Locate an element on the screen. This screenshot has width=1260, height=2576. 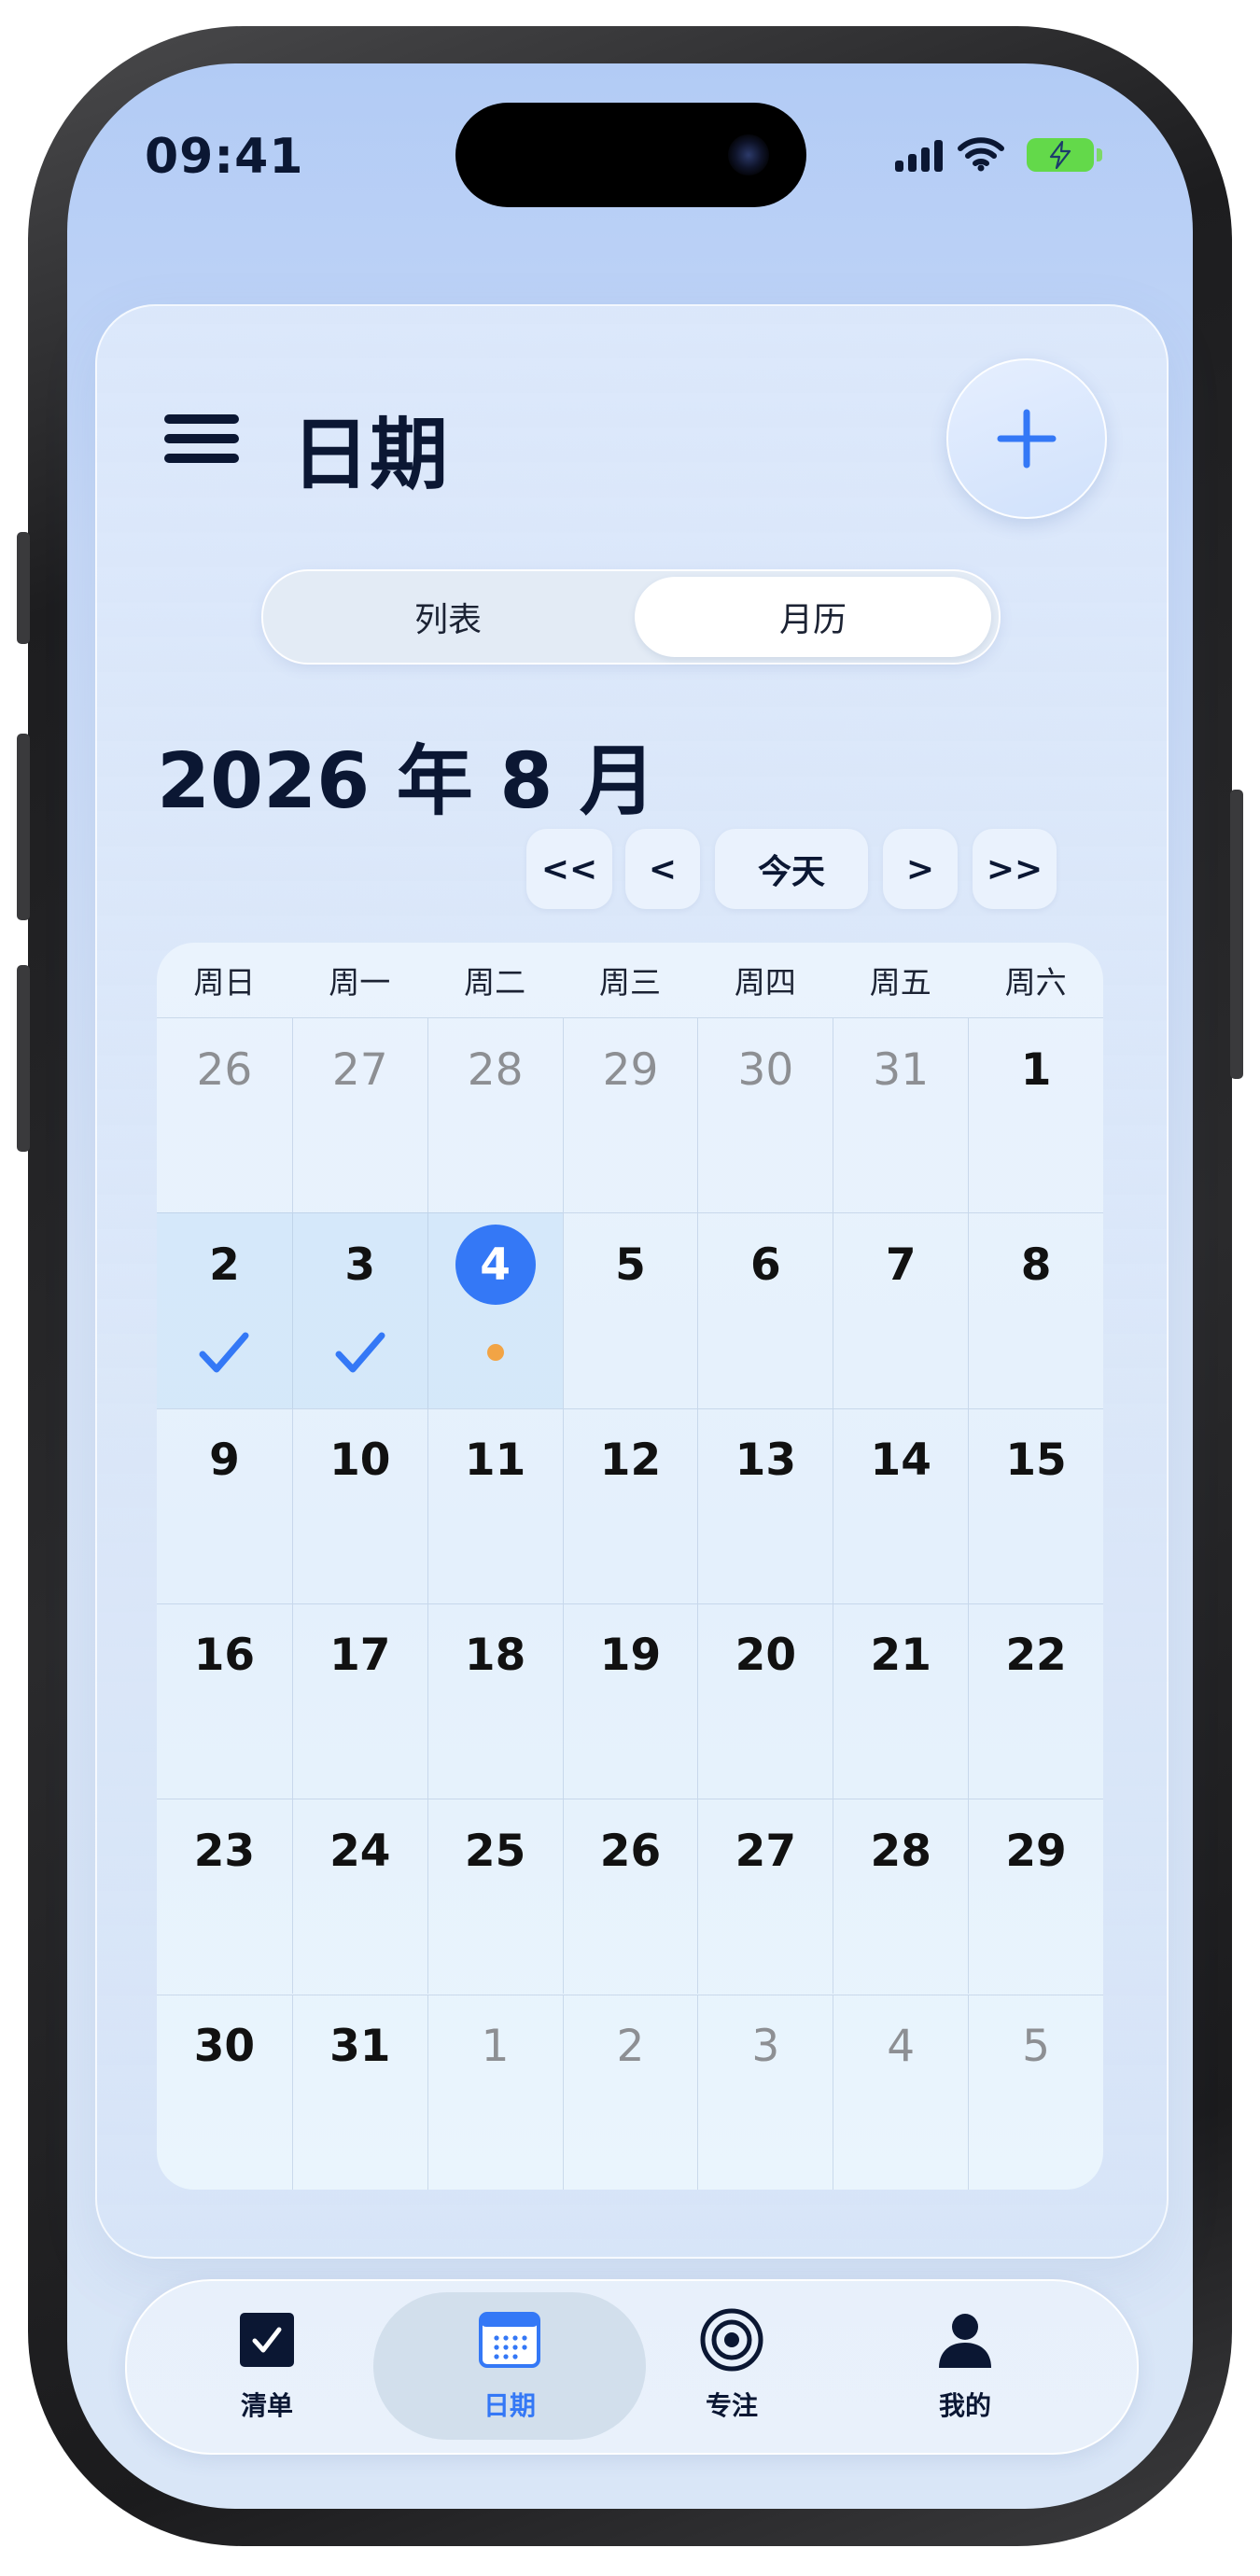
tab-me: 我的 is located at coordinates (965, 2370).